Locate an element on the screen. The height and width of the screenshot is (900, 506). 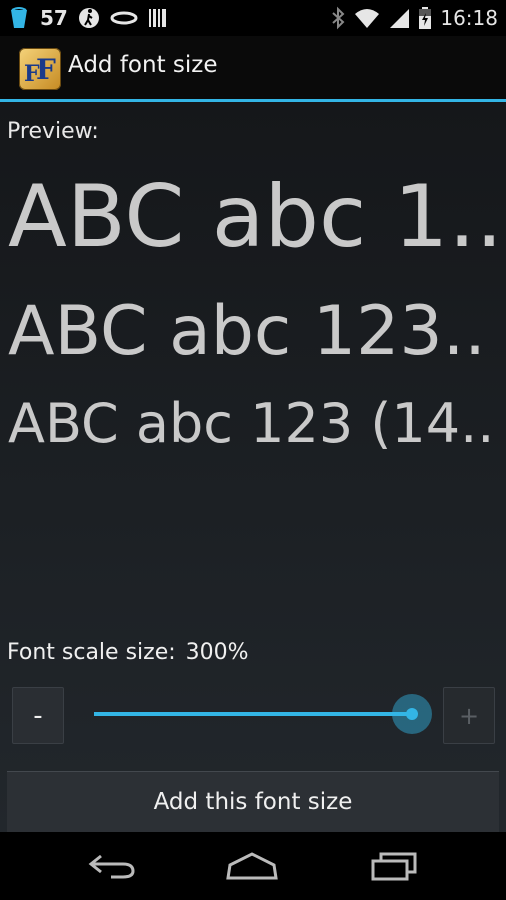
walker-icon is located at coordinates (89, 18).